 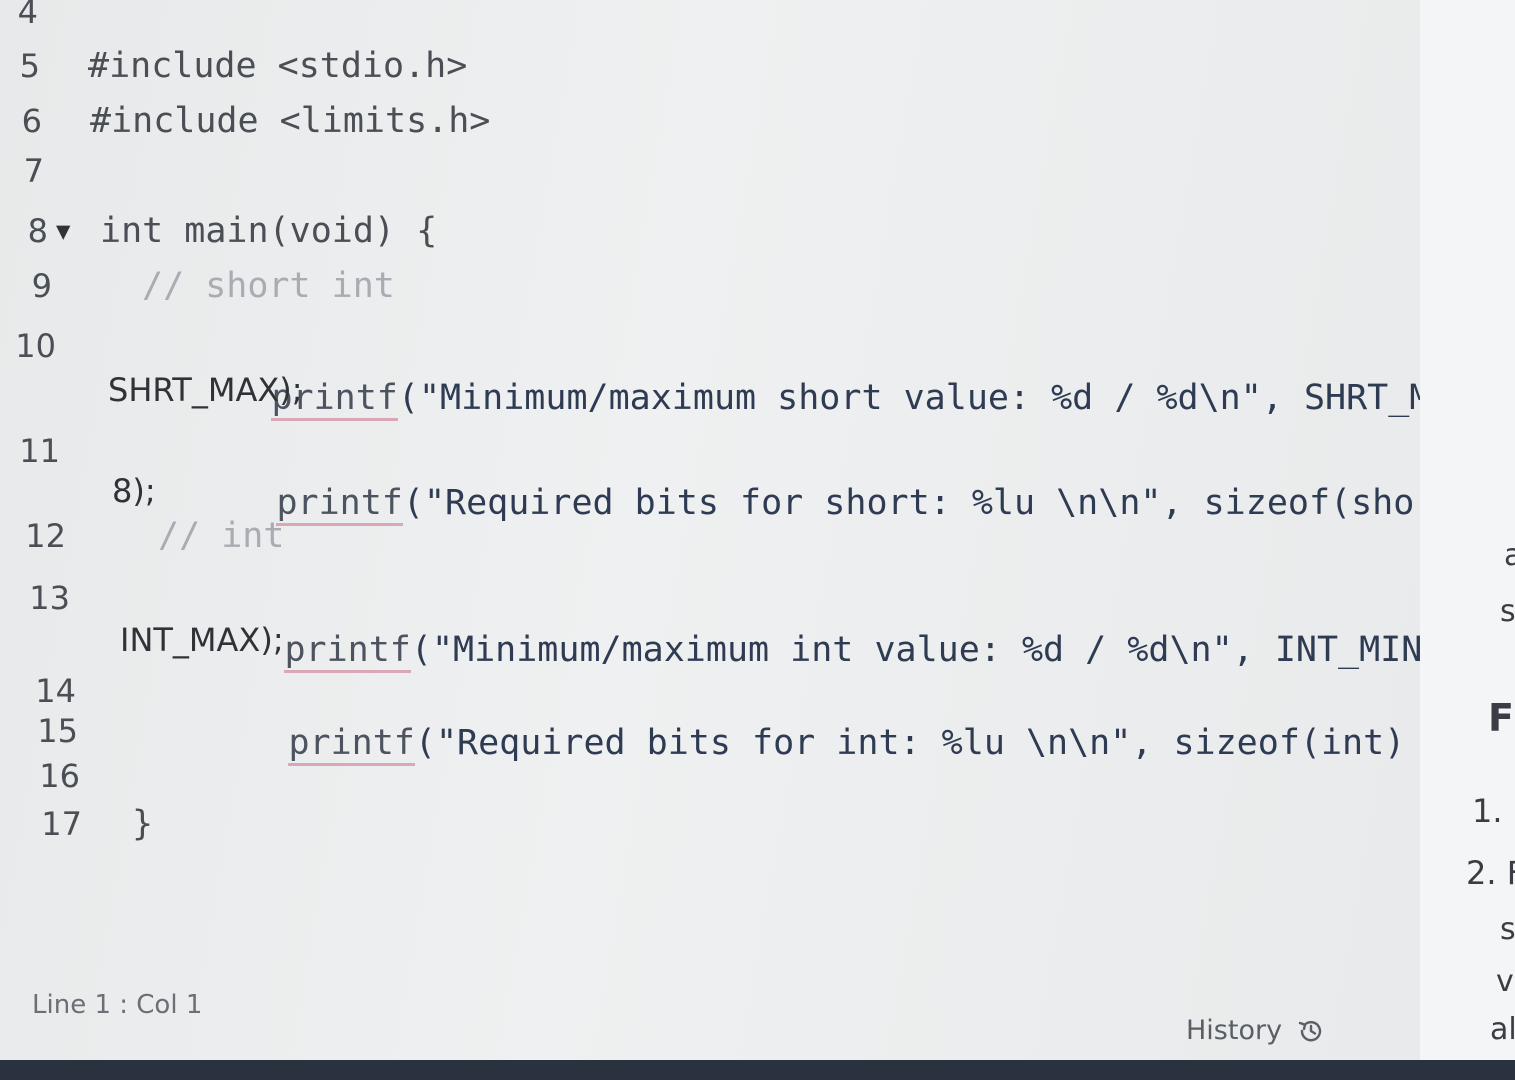 What do you see at coordinates (39, 451) in the screenshot?
I see `line-number: 11` at bounding box center [39, 451].